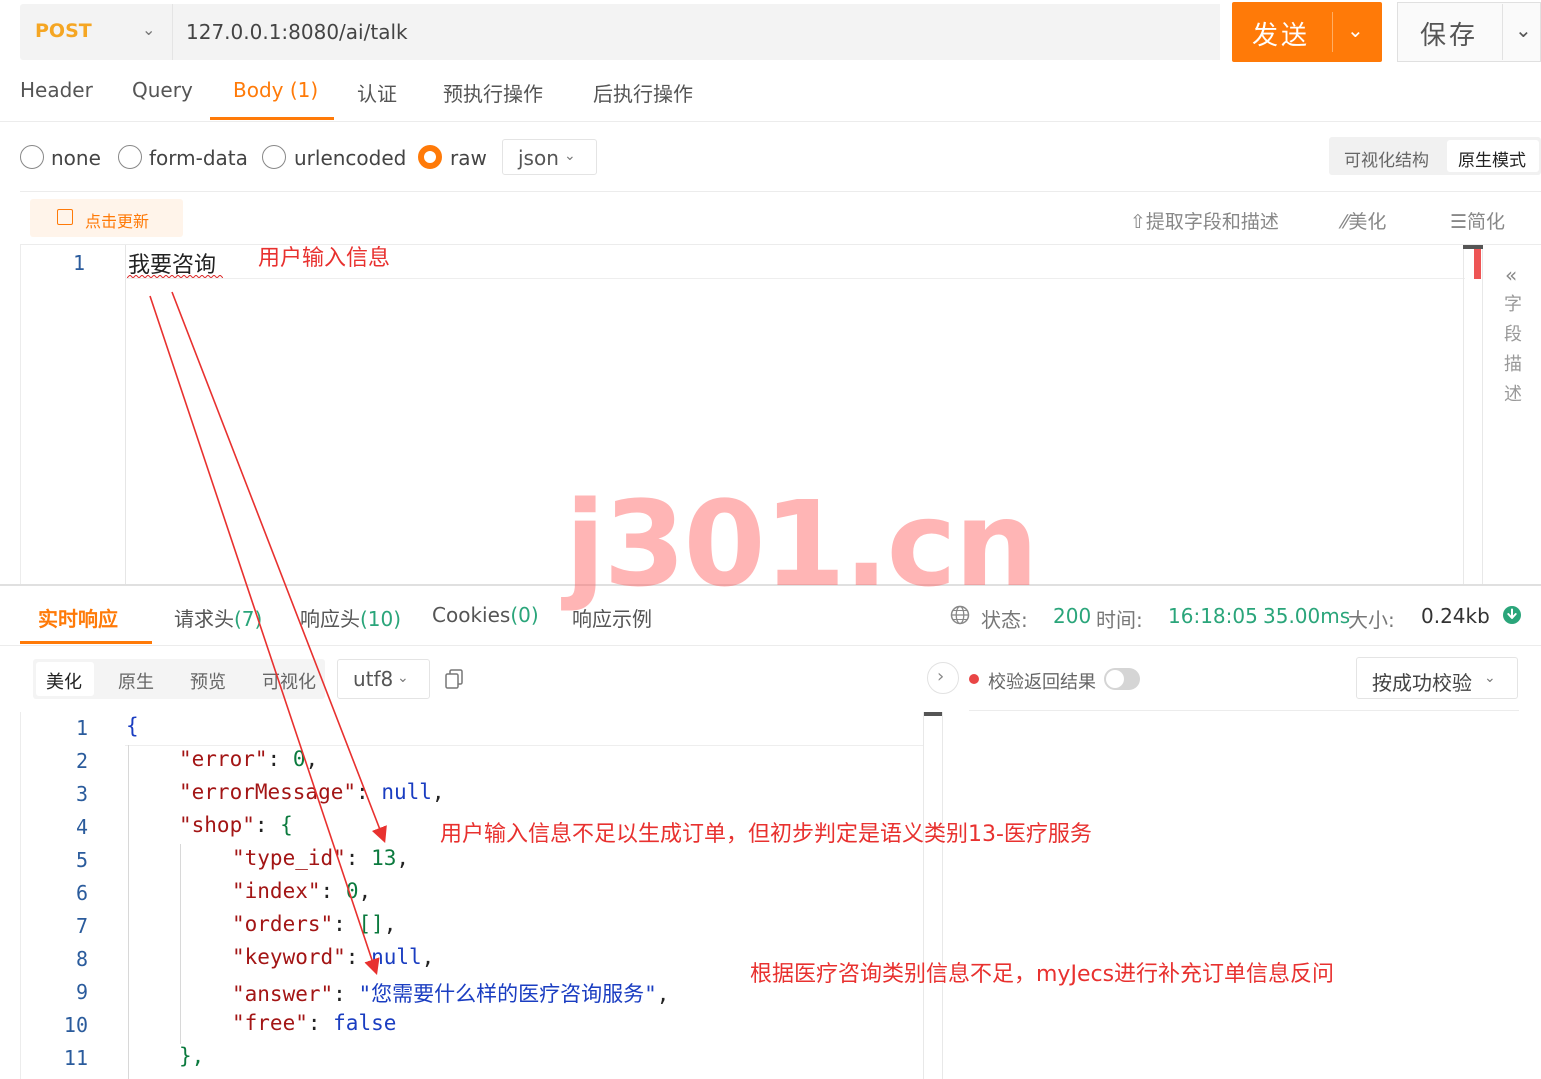 The image size is (1541, 1079). What do you see at coordinates (217, 825) in the screenshot?
I see `json-key: "shop"` at bounding box center [217, 825].